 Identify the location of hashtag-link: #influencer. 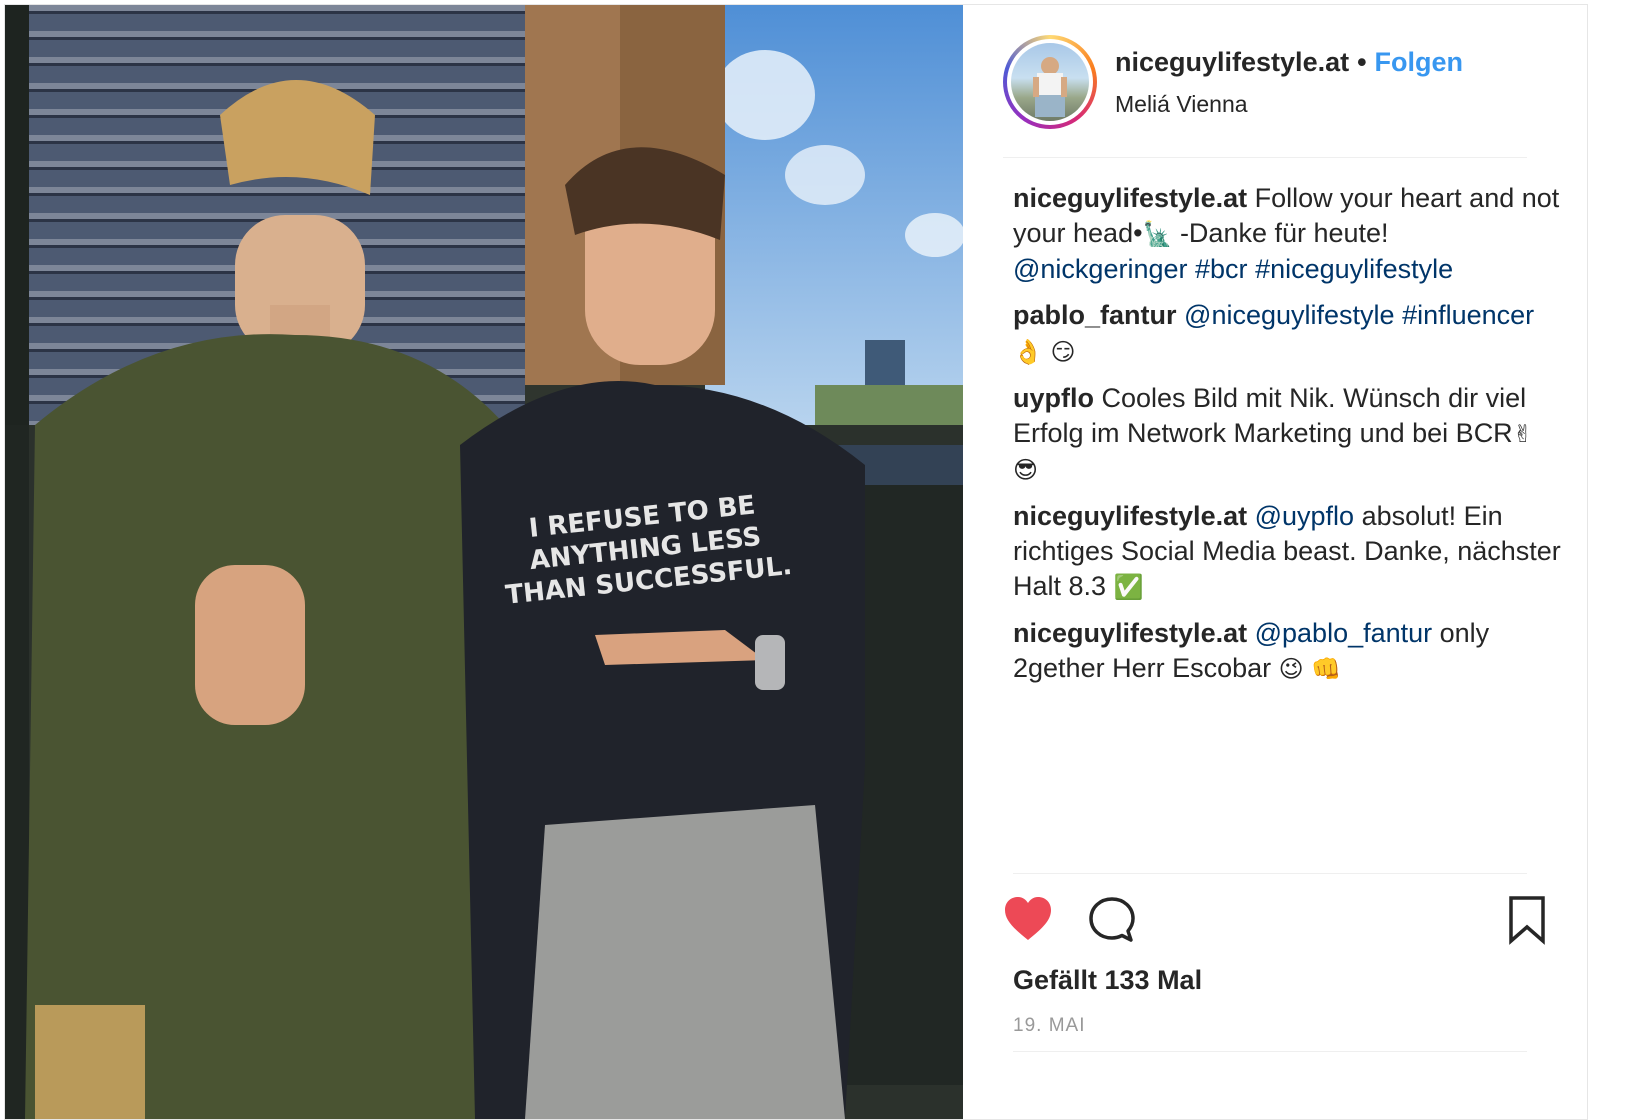
(1468, 315).